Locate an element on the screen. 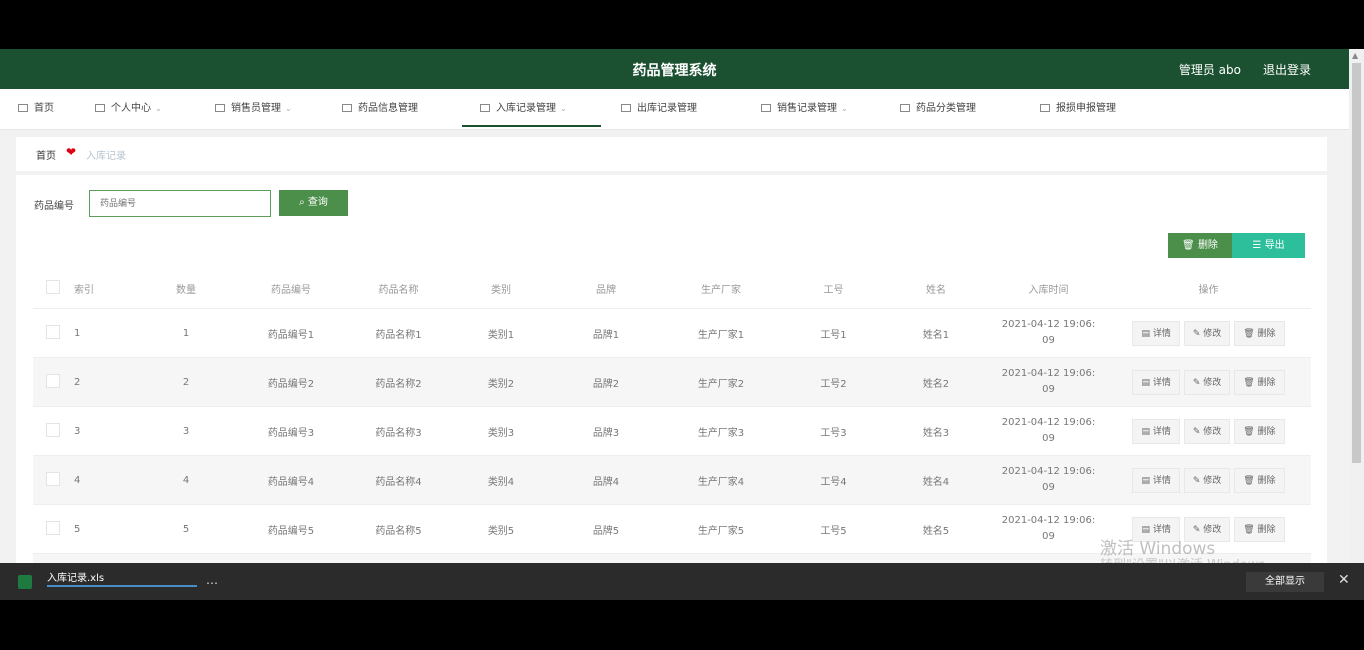 The width and height of the screenshot is (1364, 650). column-header: 入库时间 is located at coordinates (1048, 290).